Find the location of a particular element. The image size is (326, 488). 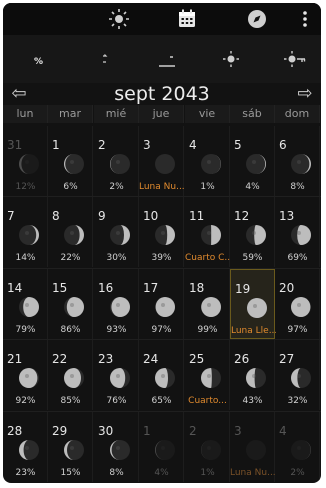

day-cell: 21 92% is located at coordinates (25, 375).